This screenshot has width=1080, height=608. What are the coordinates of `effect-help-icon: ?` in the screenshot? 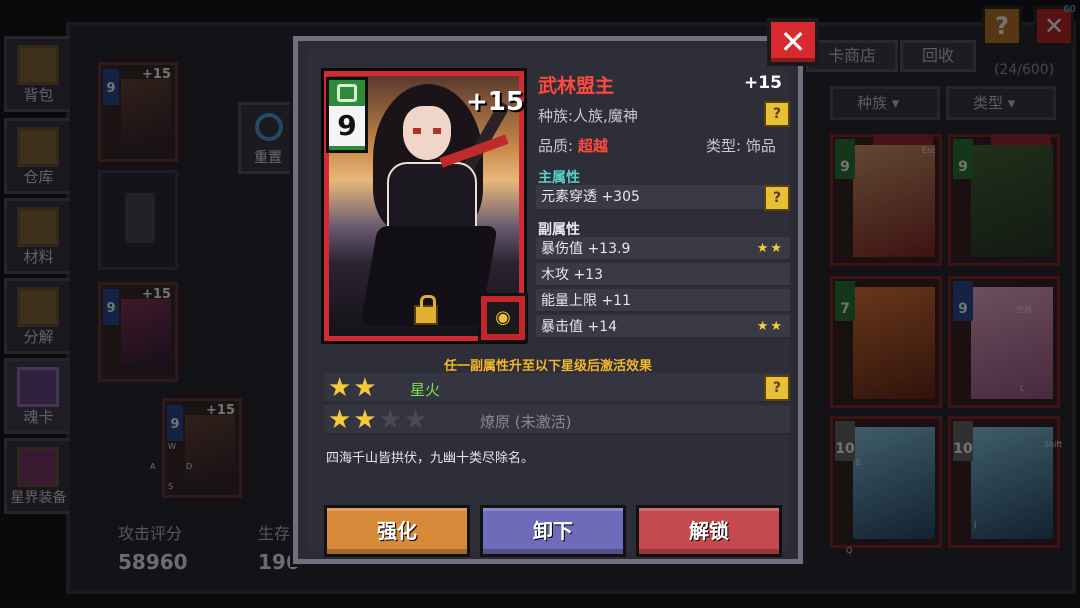 It's located at (777, 388).